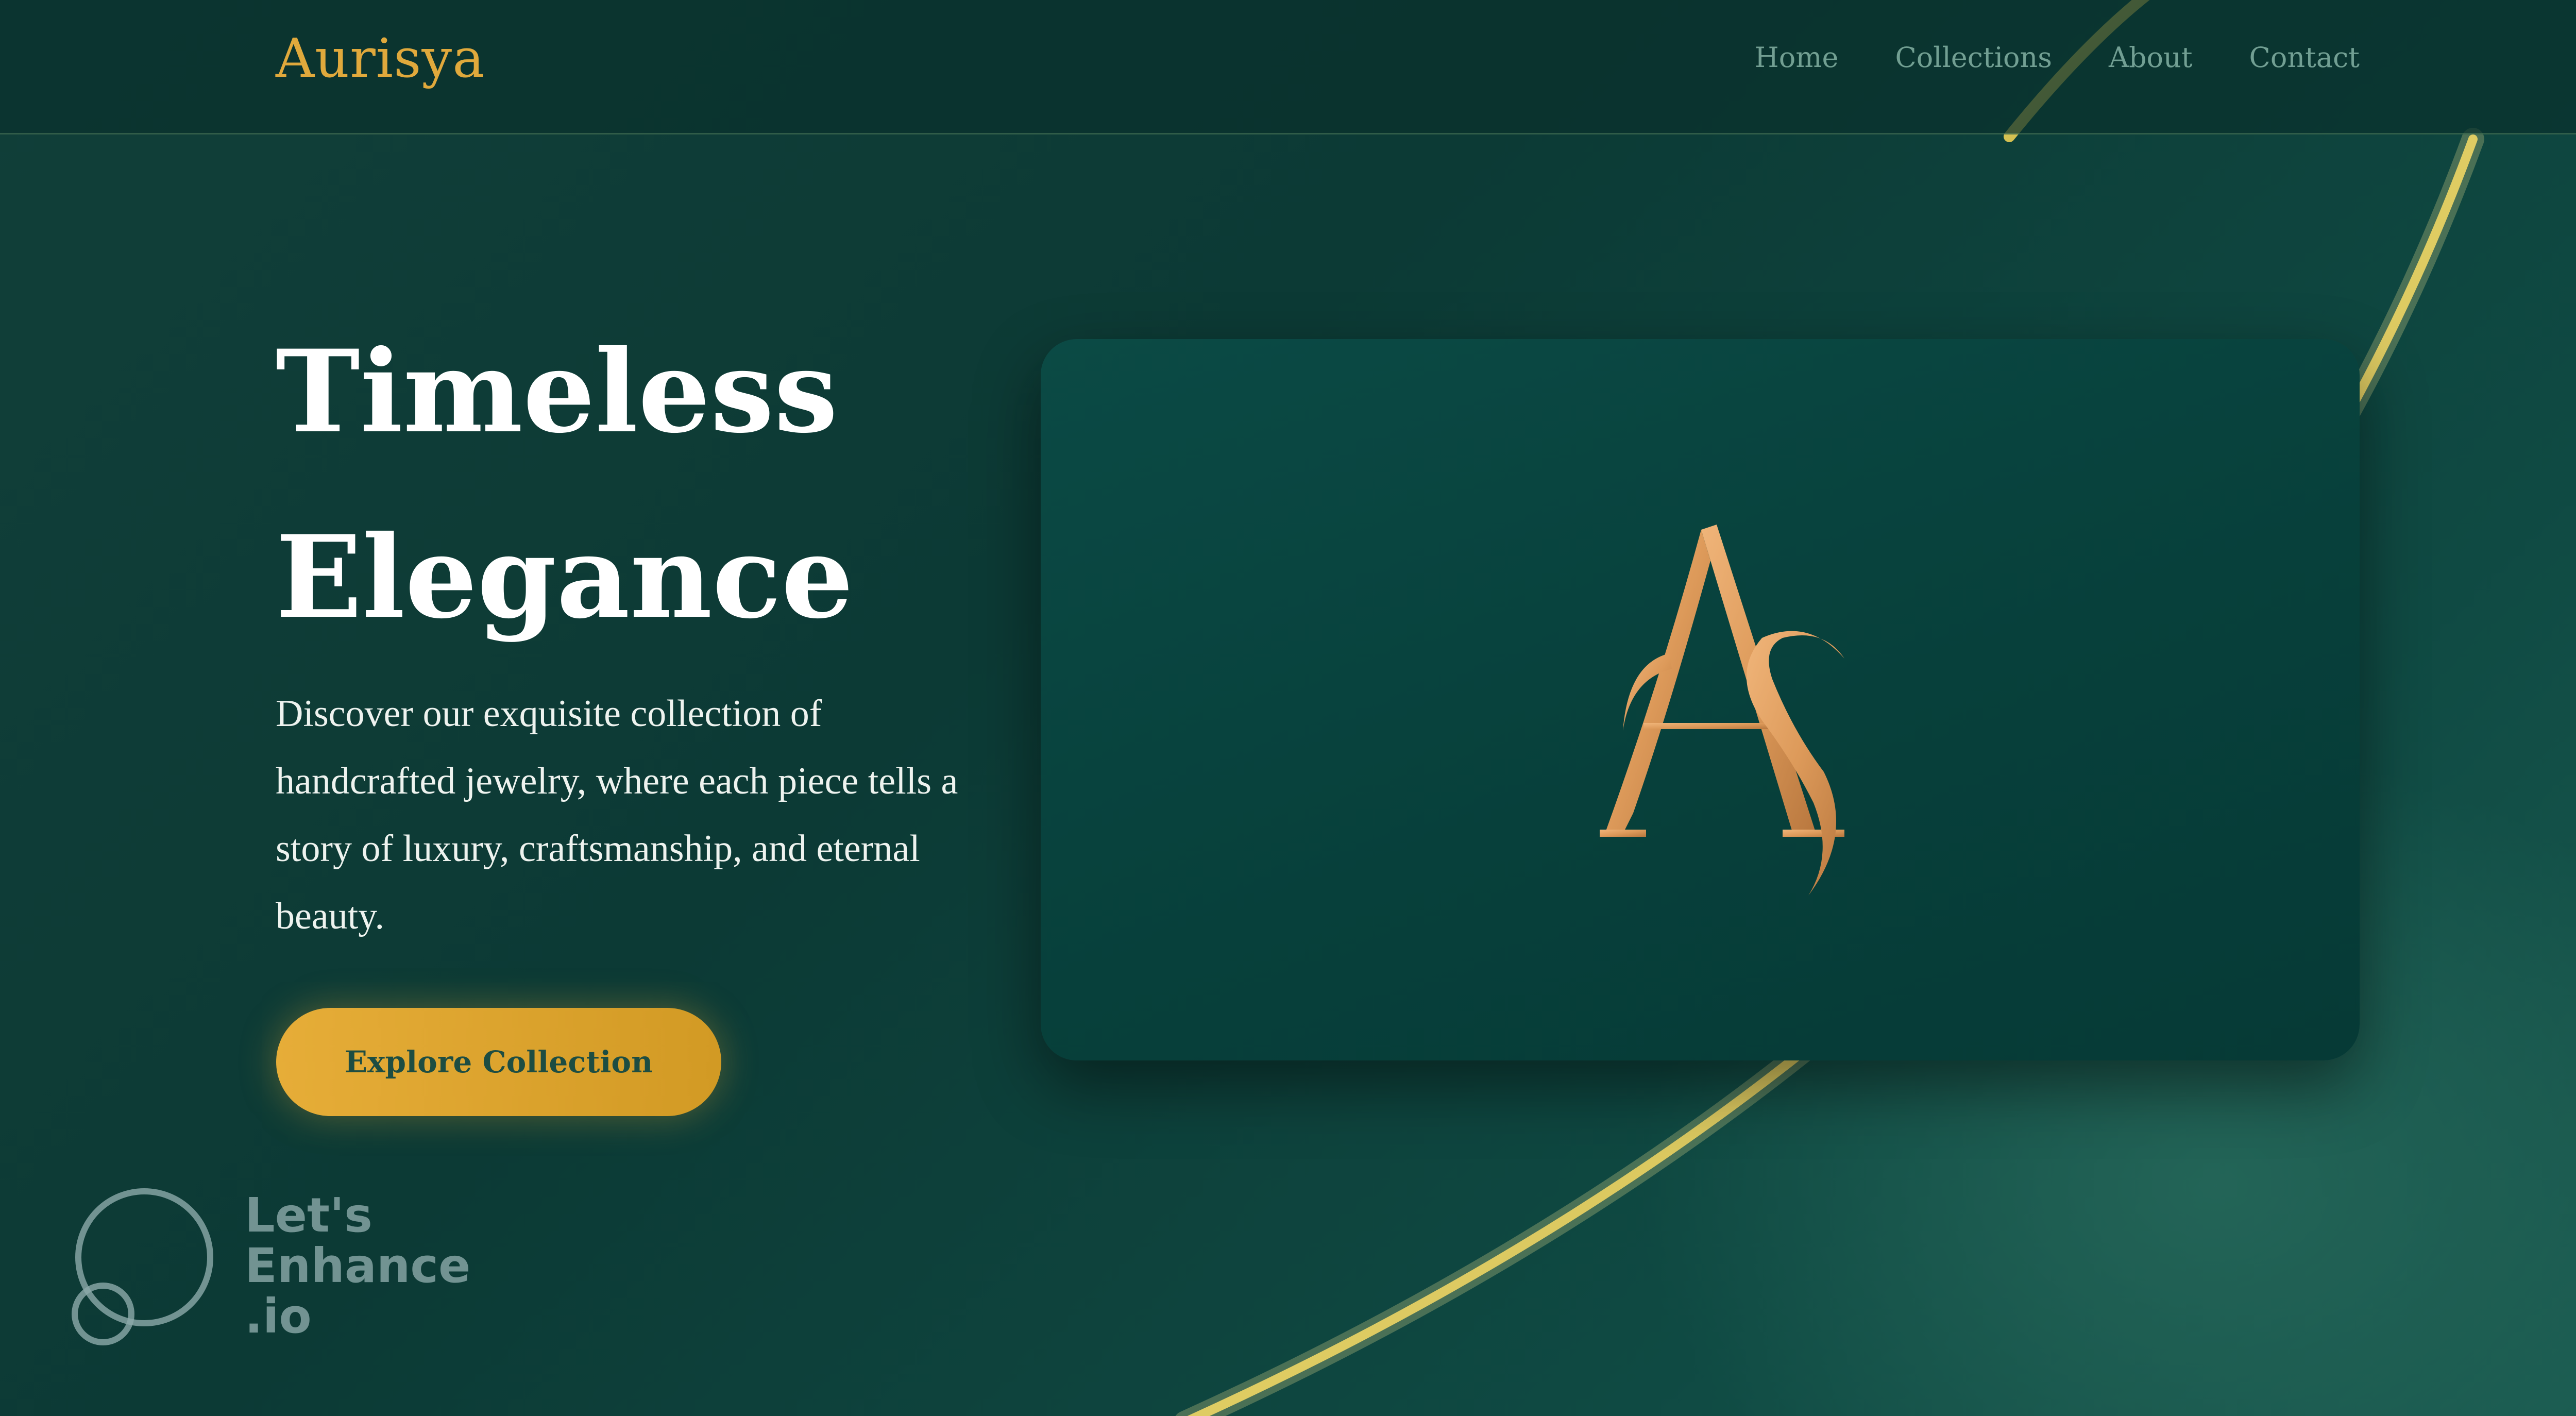 This screenshot has height=1416, width=2576. Describe the element at coordinates (1797, 57) in the screenshot. I see `nav-home: Home` at that location.